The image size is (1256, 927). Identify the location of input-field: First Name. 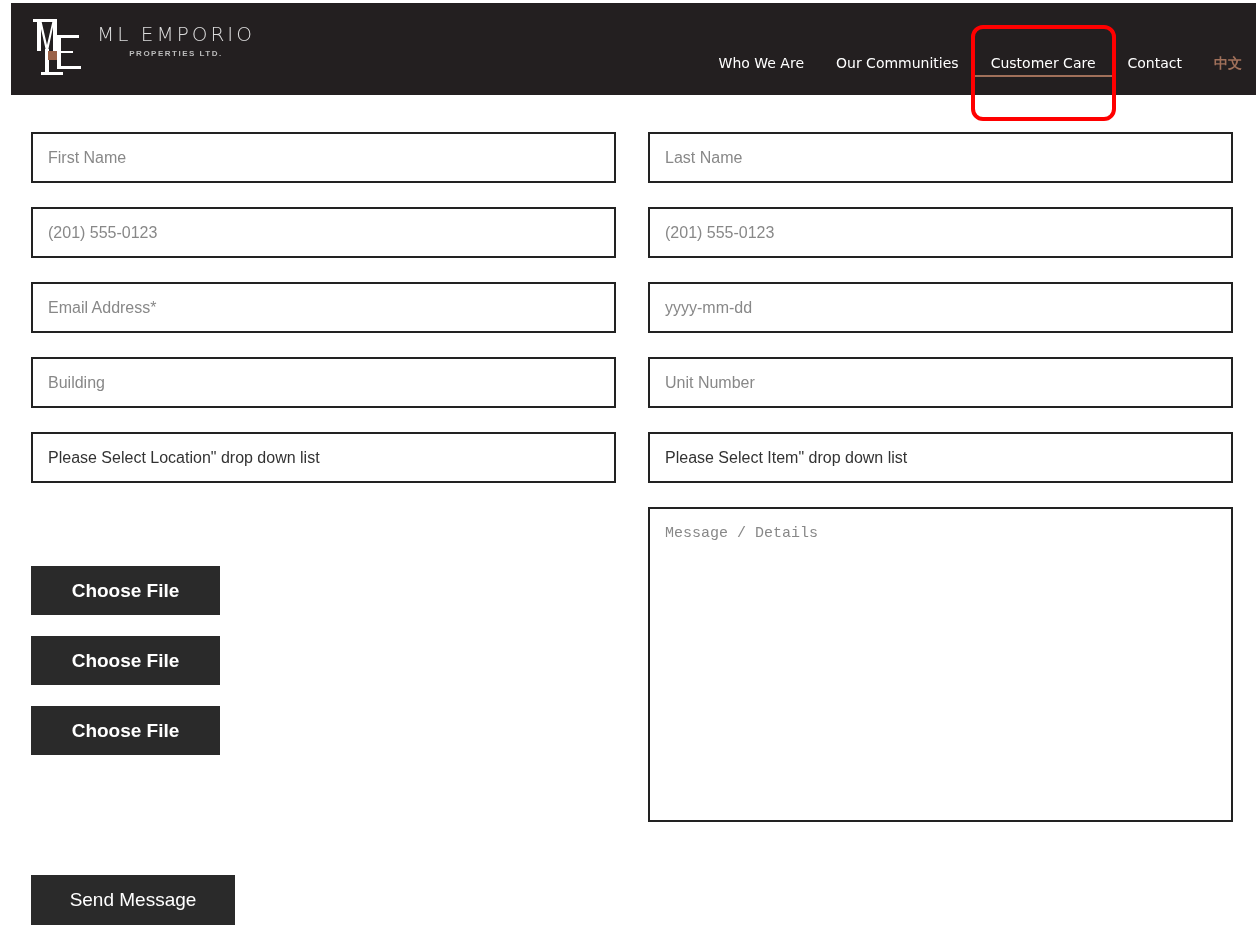
(323, 157).